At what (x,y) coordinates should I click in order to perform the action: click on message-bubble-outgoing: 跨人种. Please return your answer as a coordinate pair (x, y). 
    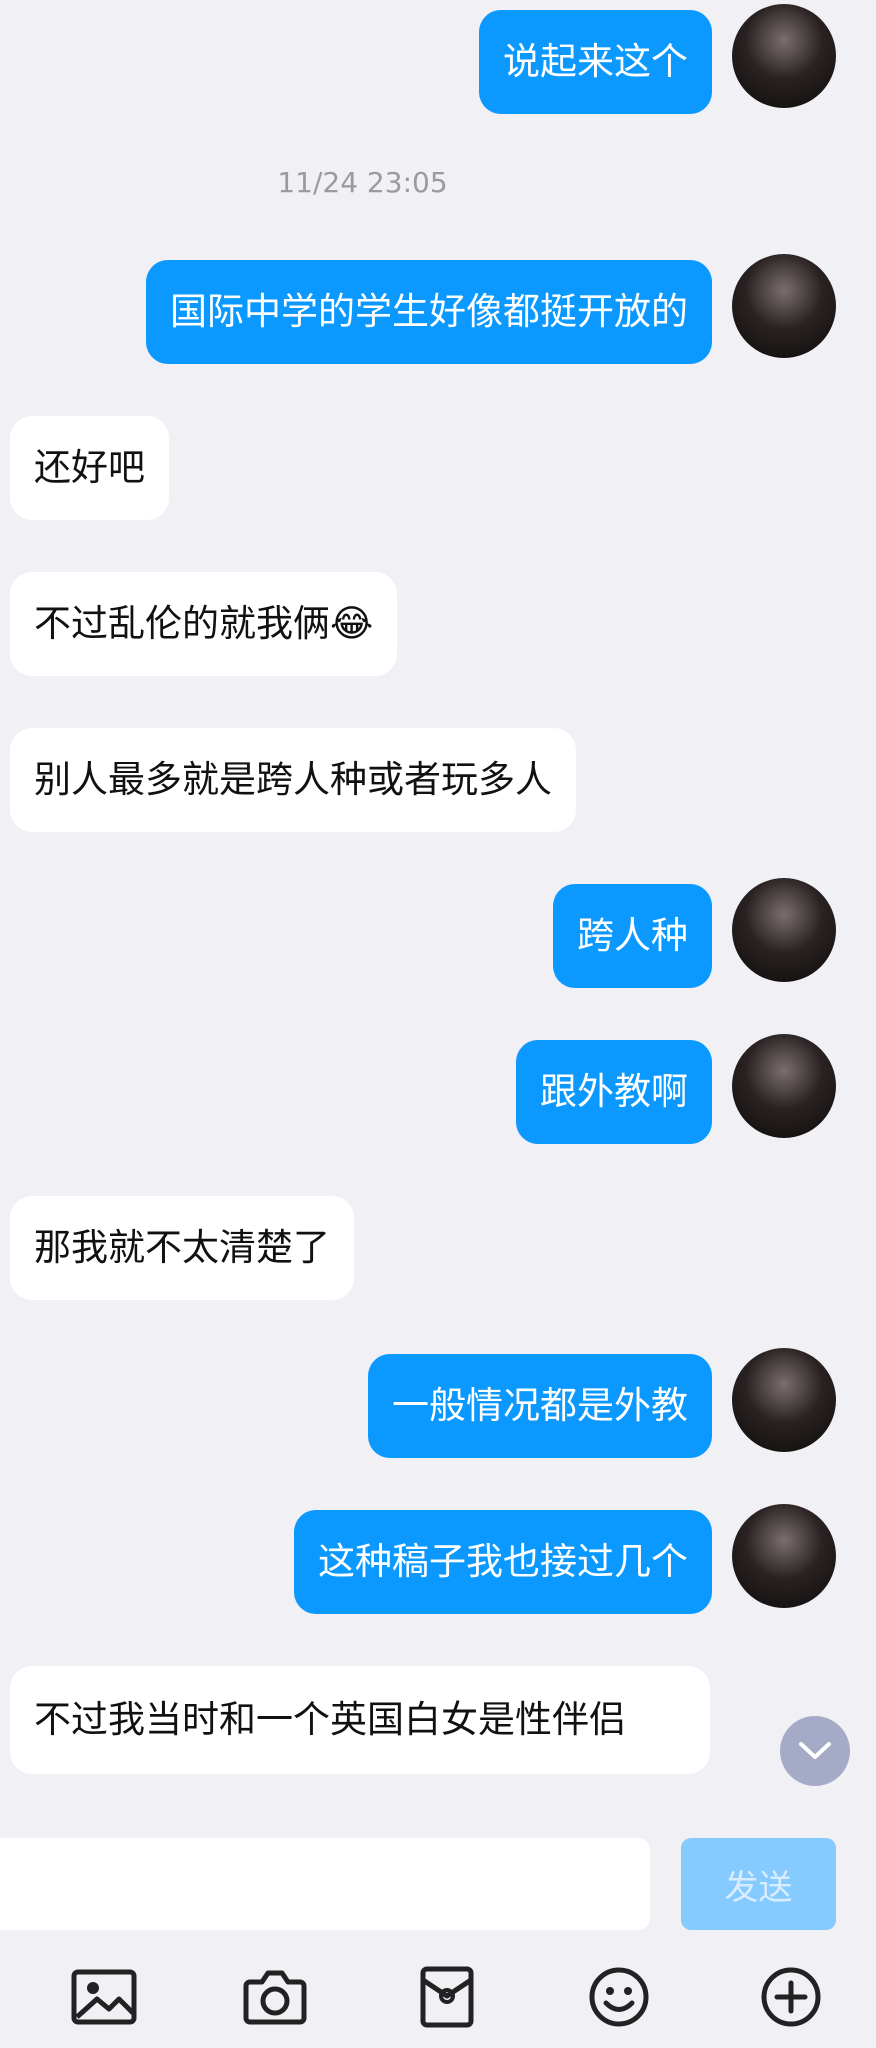
    Looking at the image, I should click on (632, 936).